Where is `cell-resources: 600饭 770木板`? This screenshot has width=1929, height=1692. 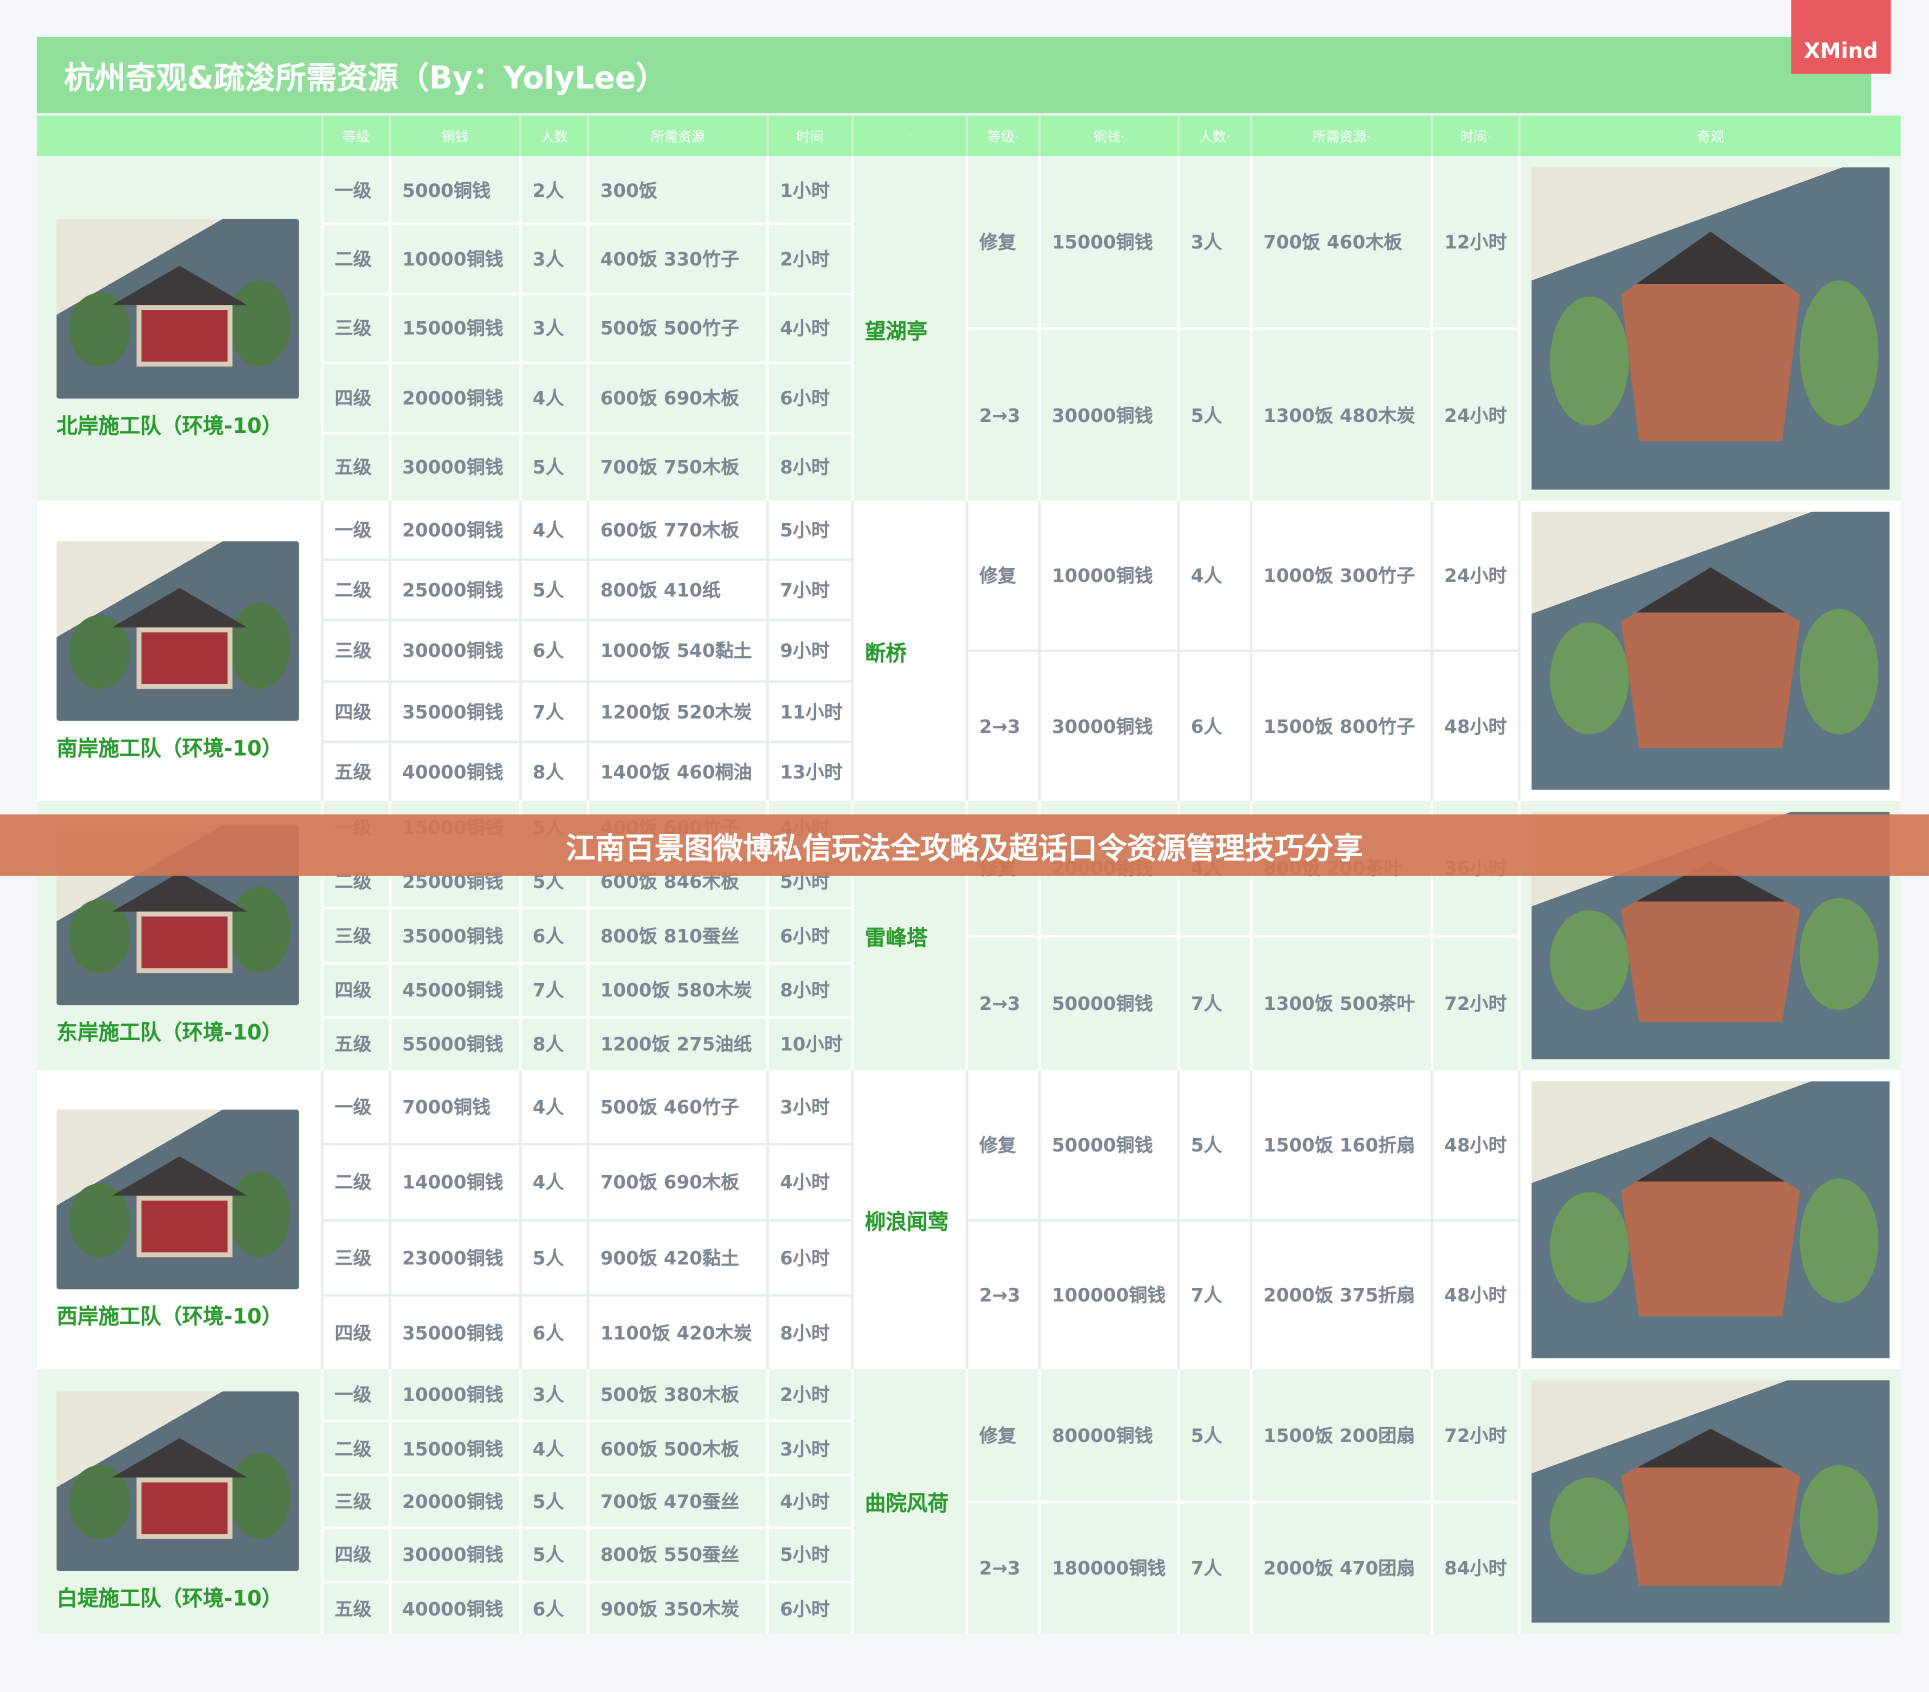
cell-resources: 600饭 770木板 is located at coordinates (678, 529).